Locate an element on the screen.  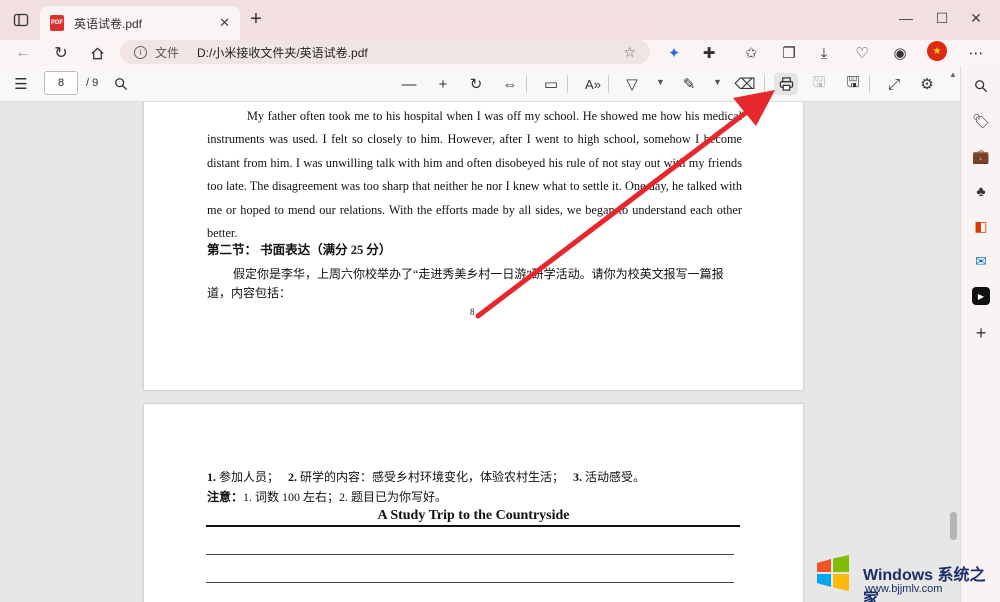
settings-gear-icon: ⚙ is located at coordinates (927, 84).